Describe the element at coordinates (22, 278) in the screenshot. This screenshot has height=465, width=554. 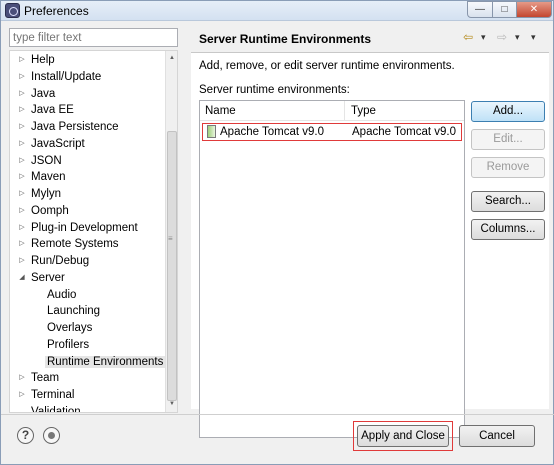
I see `collapse-arrow-icon: ◢` at that location.